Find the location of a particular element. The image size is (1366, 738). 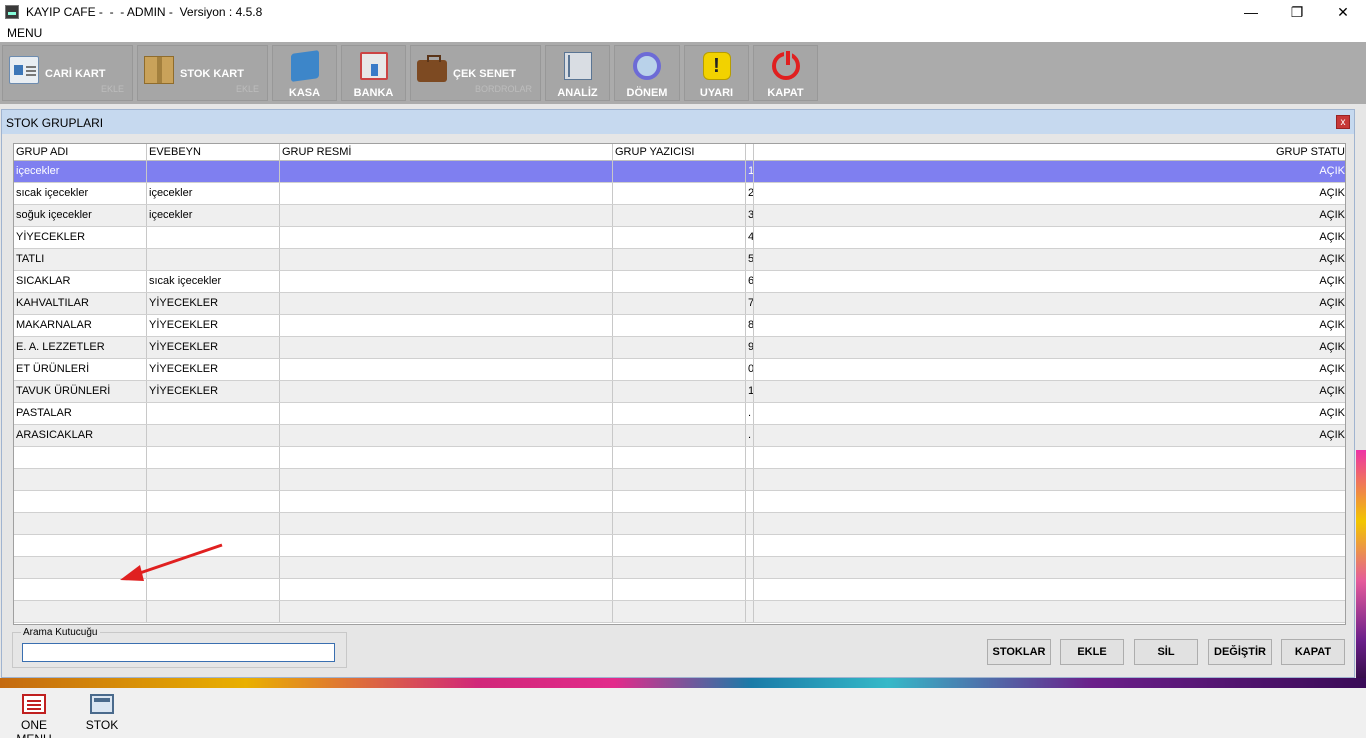

table-cell-parent: YİYECEKLER is located at coordinates (213, 325).